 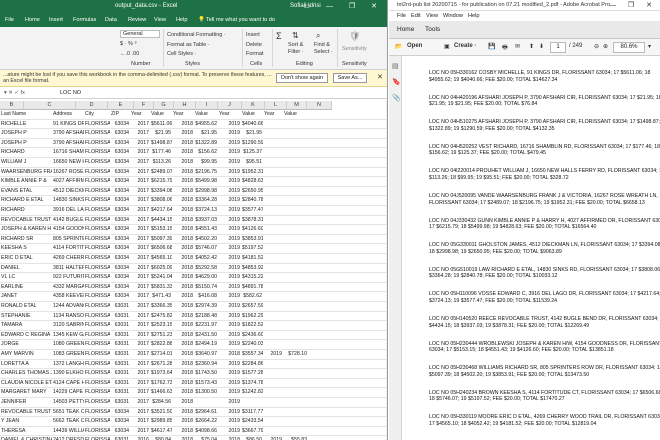 What do you see at coordinates (161, 114) in the screenshot?
I see `table-cell: Value` at bounding box center [161, 114].